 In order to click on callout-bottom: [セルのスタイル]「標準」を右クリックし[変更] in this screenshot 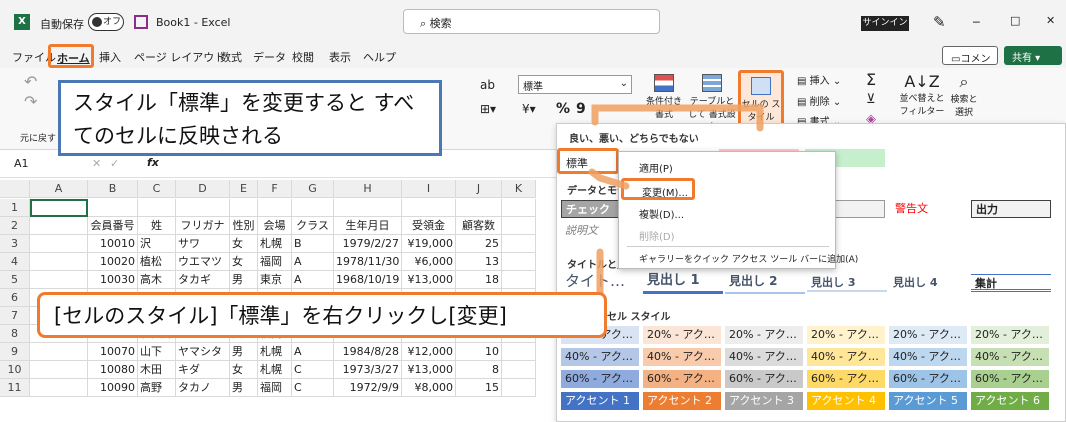, I will do `click(322, 315)`.